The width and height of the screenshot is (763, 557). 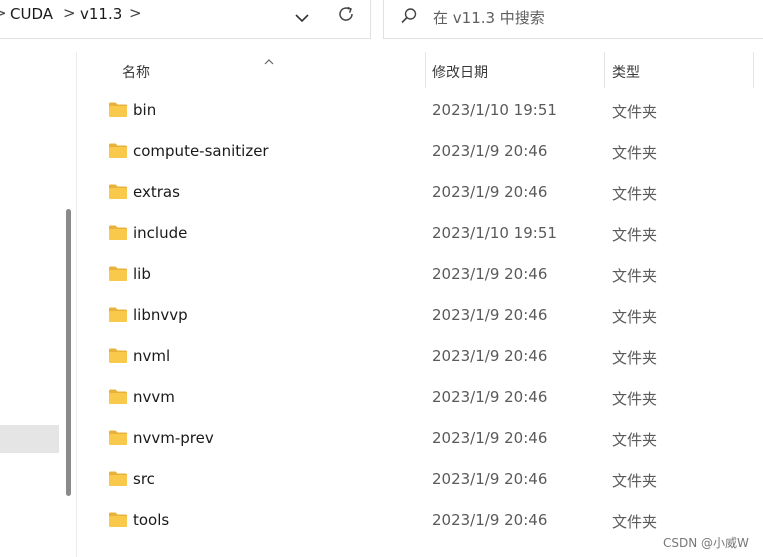 I want to click on file-name: include, so click(x=160, y=233).